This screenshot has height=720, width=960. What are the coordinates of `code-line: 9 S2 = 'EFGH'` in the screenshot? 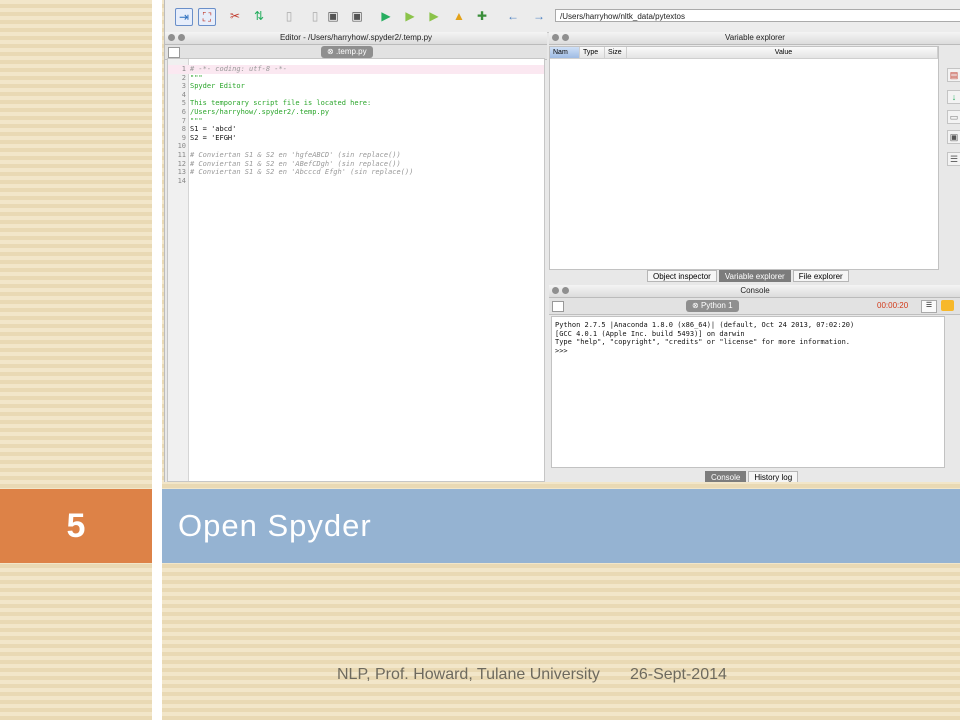 It's located at (356, 138).